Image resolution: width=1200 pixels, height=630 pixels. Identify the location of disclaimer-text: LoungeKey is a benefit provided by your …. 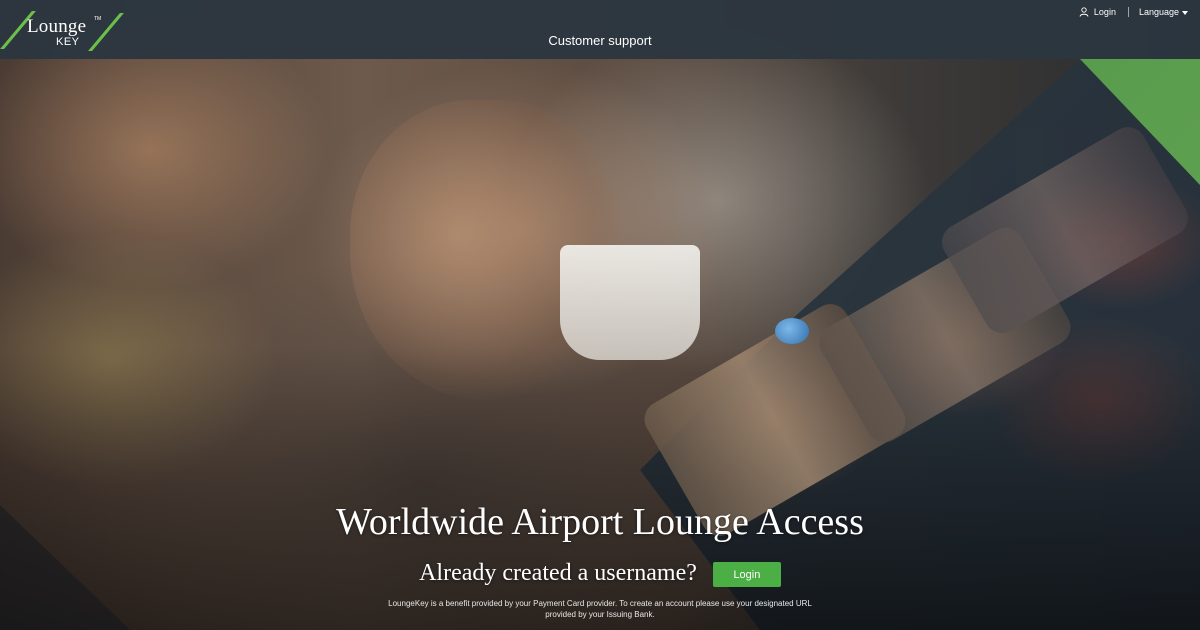
(600, 609).